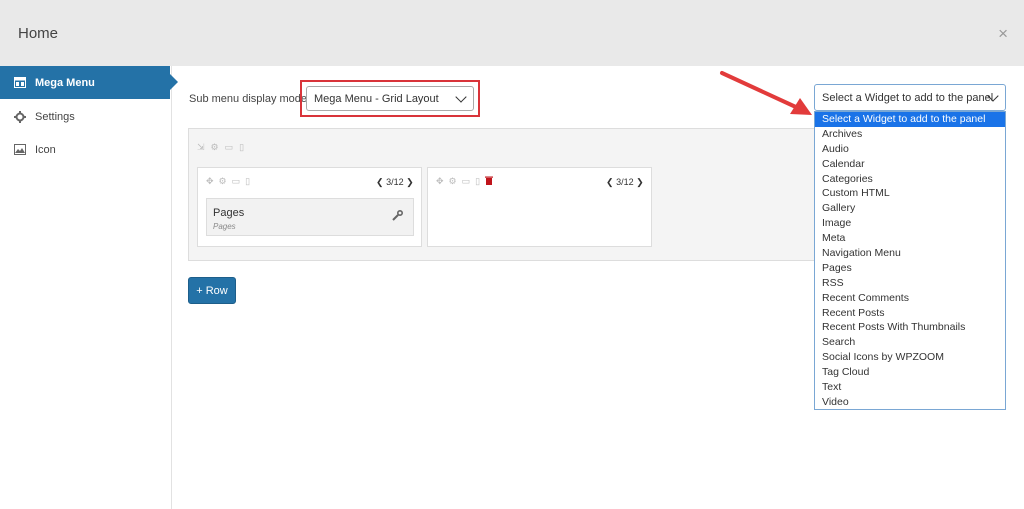 This screenshot has width=1024, height=509. I want to click on image-icon, so click(20, 150).